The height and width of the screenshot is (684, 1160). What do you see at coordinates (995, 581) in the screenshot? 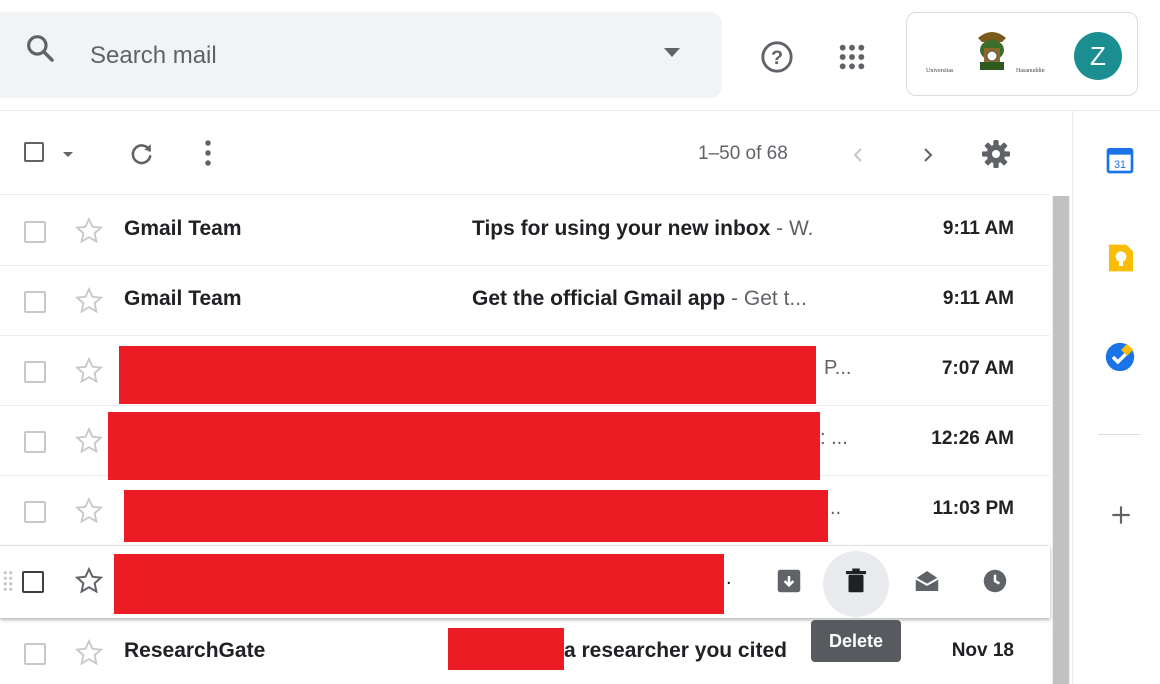
I see `snooze-clock-icon` at bounding box center [995, 581].